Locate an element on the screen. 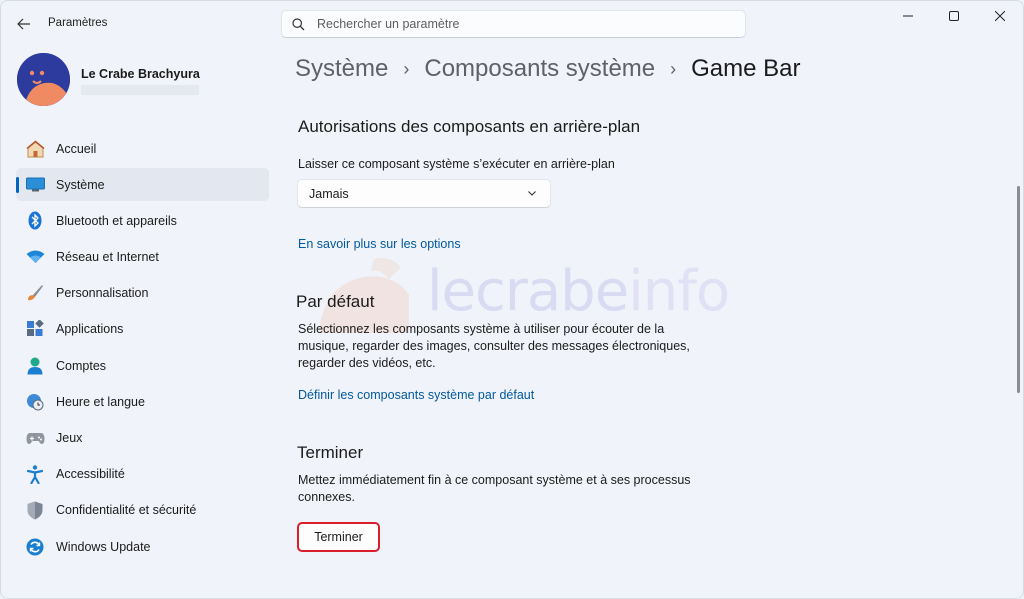 Image resolution: width=1024 pixels, height=599 pixels. breadcrumb: Système › Composants système › Game Bar is located at coordinates (548, 69).